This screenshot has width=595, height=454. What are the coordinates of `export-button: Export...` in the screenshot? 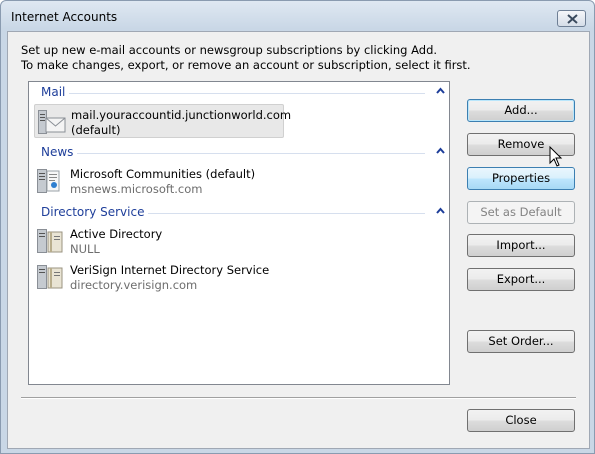 It's located at (521, 279).